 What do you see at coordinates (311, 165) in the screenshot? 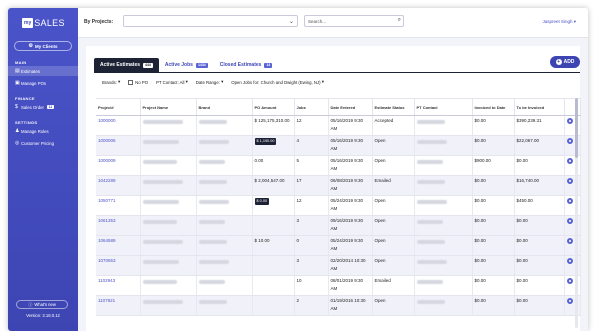
I see `jobs-cell: 5` at bounding box center [311, 165].